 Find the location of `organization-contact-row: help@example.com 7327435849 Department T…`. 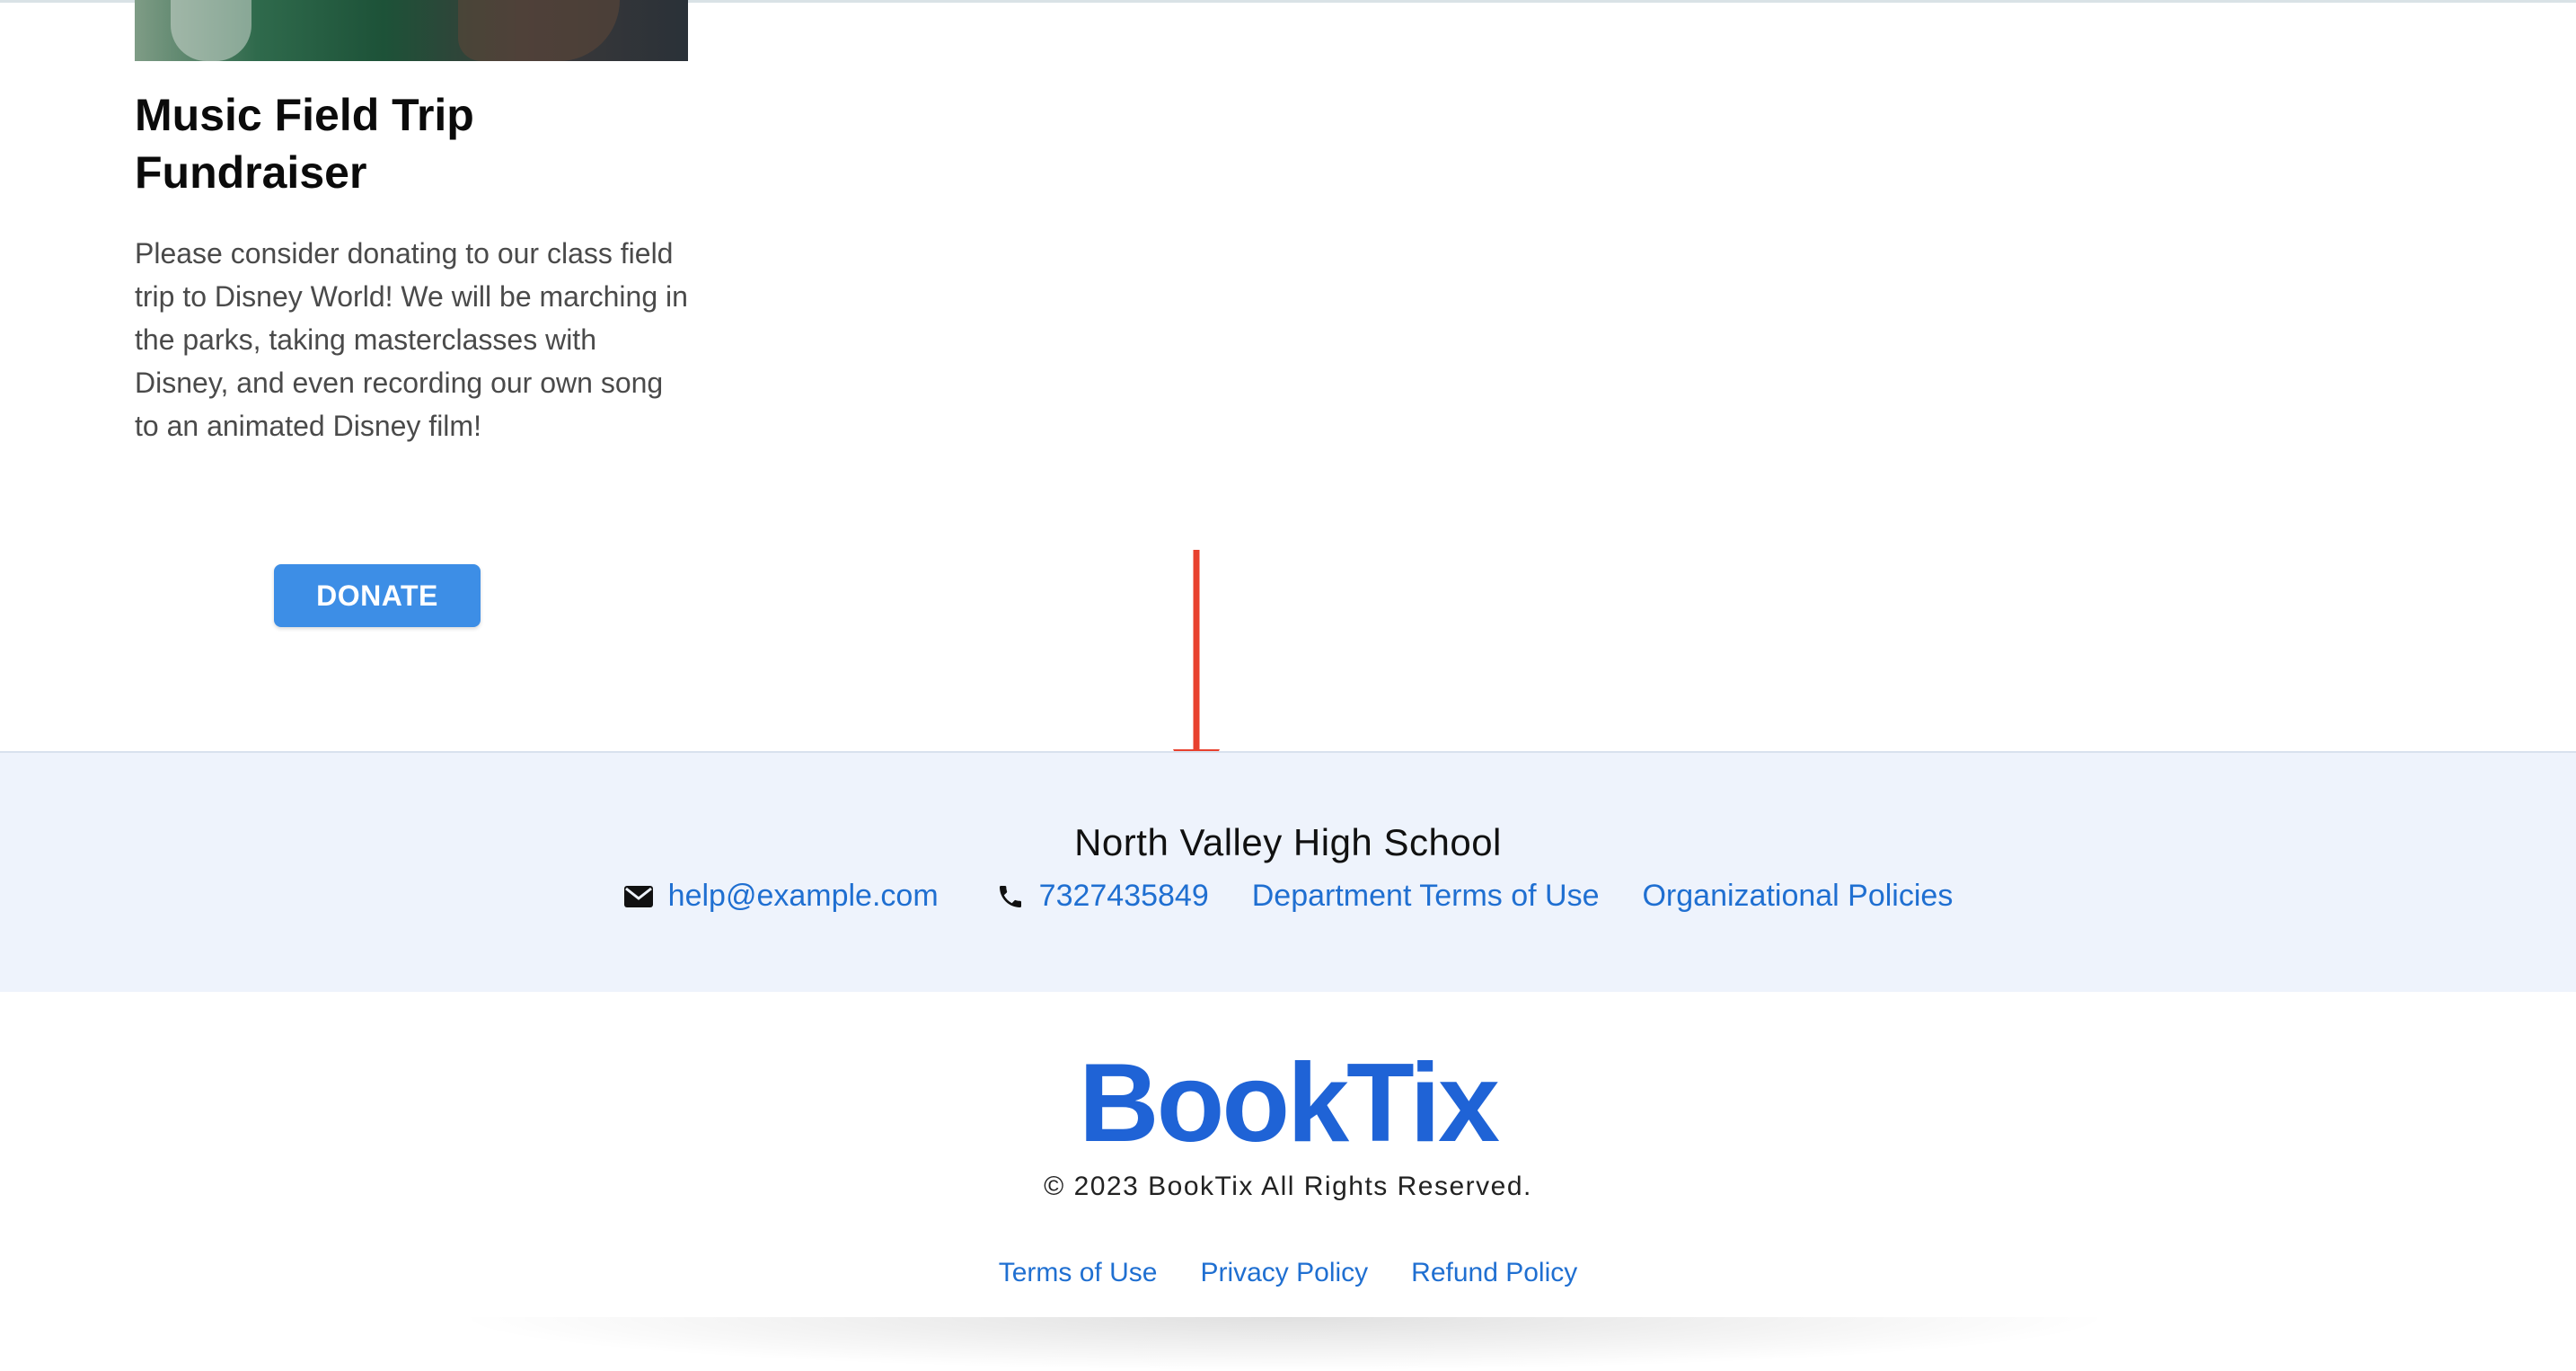

organization-contact-row: help@example.com 7327435849 Department T… is located at coordinates (1288, 896).